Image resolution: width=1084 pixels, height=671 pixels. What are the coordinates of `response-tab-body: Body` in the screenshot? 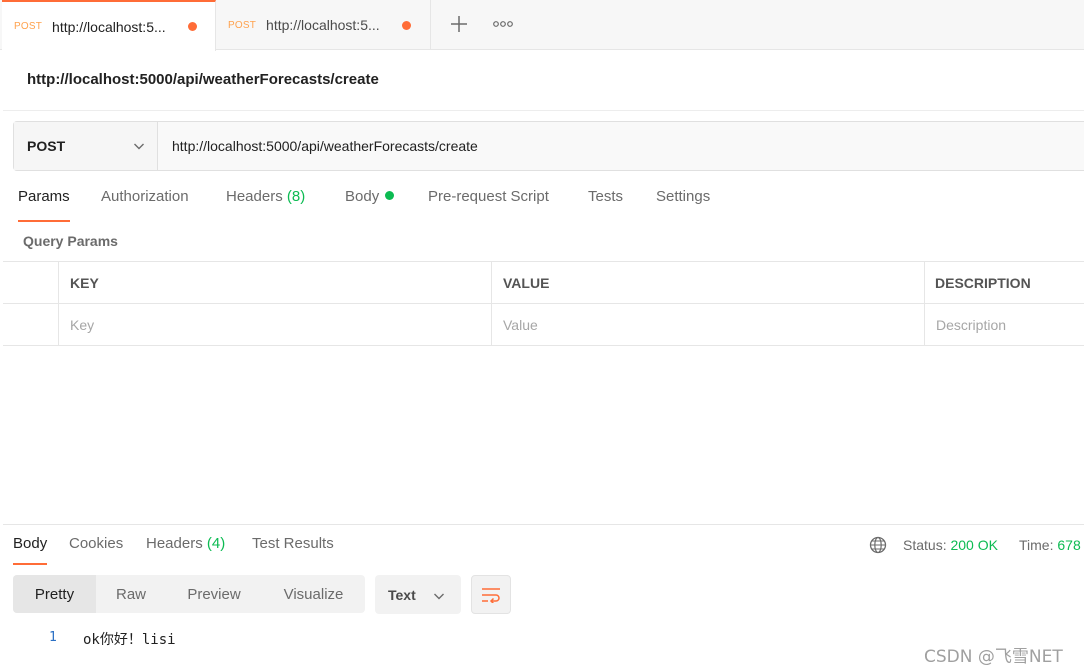 It's located at (30, 550).